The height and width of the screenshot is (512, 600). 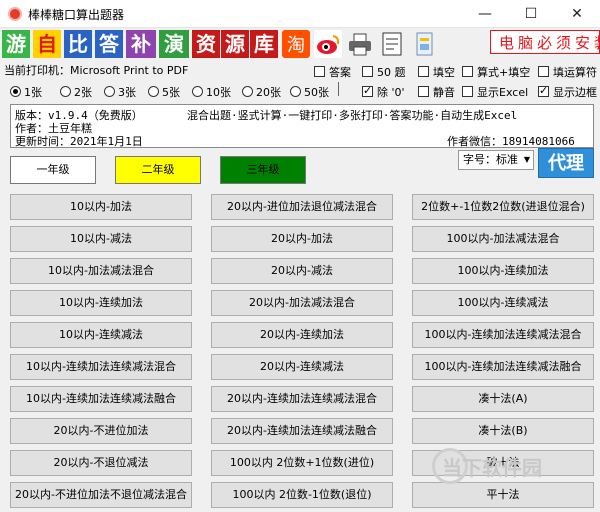 I want to click on sheets-radio-20: 20张, so click(x=261, y=92).